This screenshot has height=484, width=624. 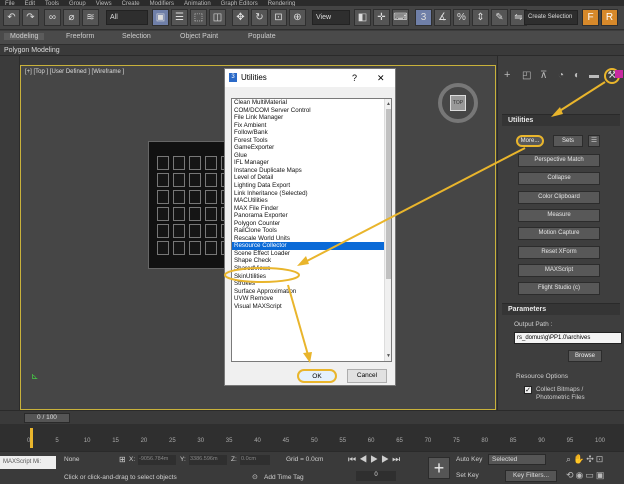 I want to click on scroll-down-icon: ▼, so click(x=388, y=356).